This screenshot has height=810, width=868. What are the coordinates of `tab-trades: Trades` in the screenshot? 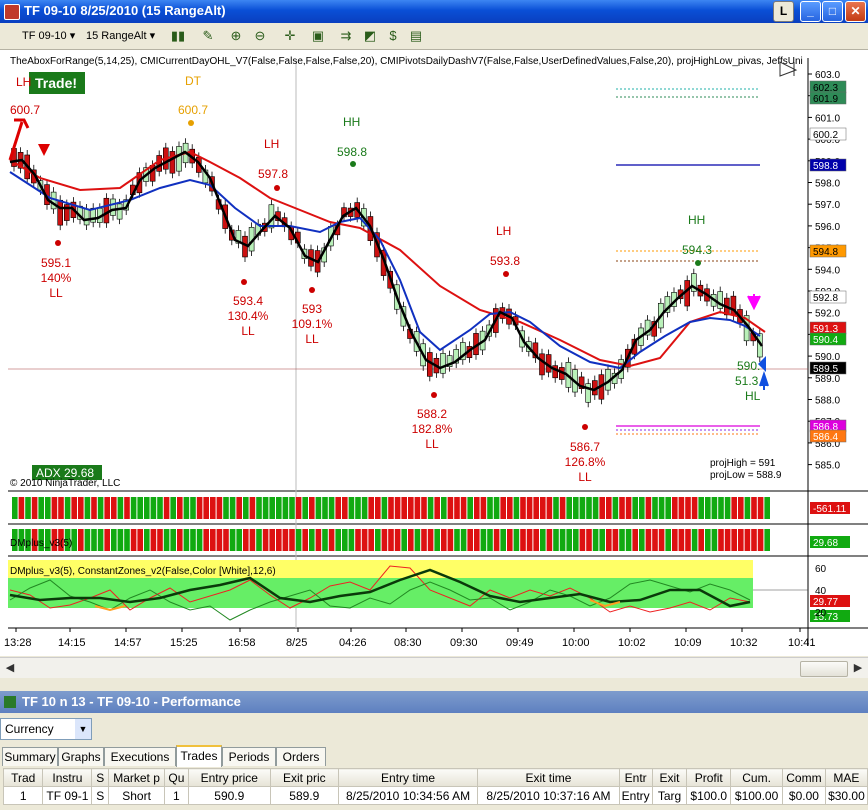 It's located at (199, 756).